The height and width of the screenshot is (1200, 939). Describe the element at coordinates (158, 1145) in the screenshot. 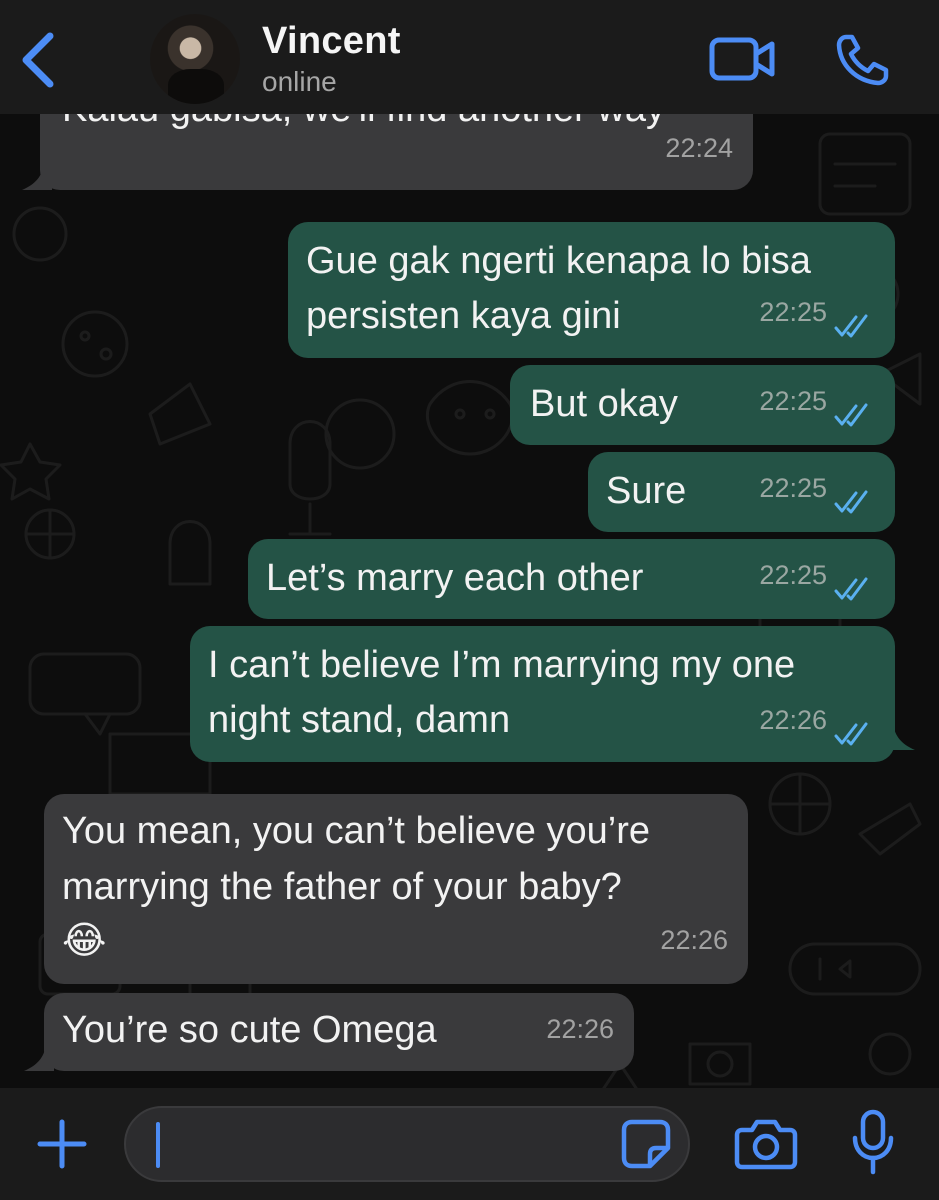

I see `text-caret` at that location.